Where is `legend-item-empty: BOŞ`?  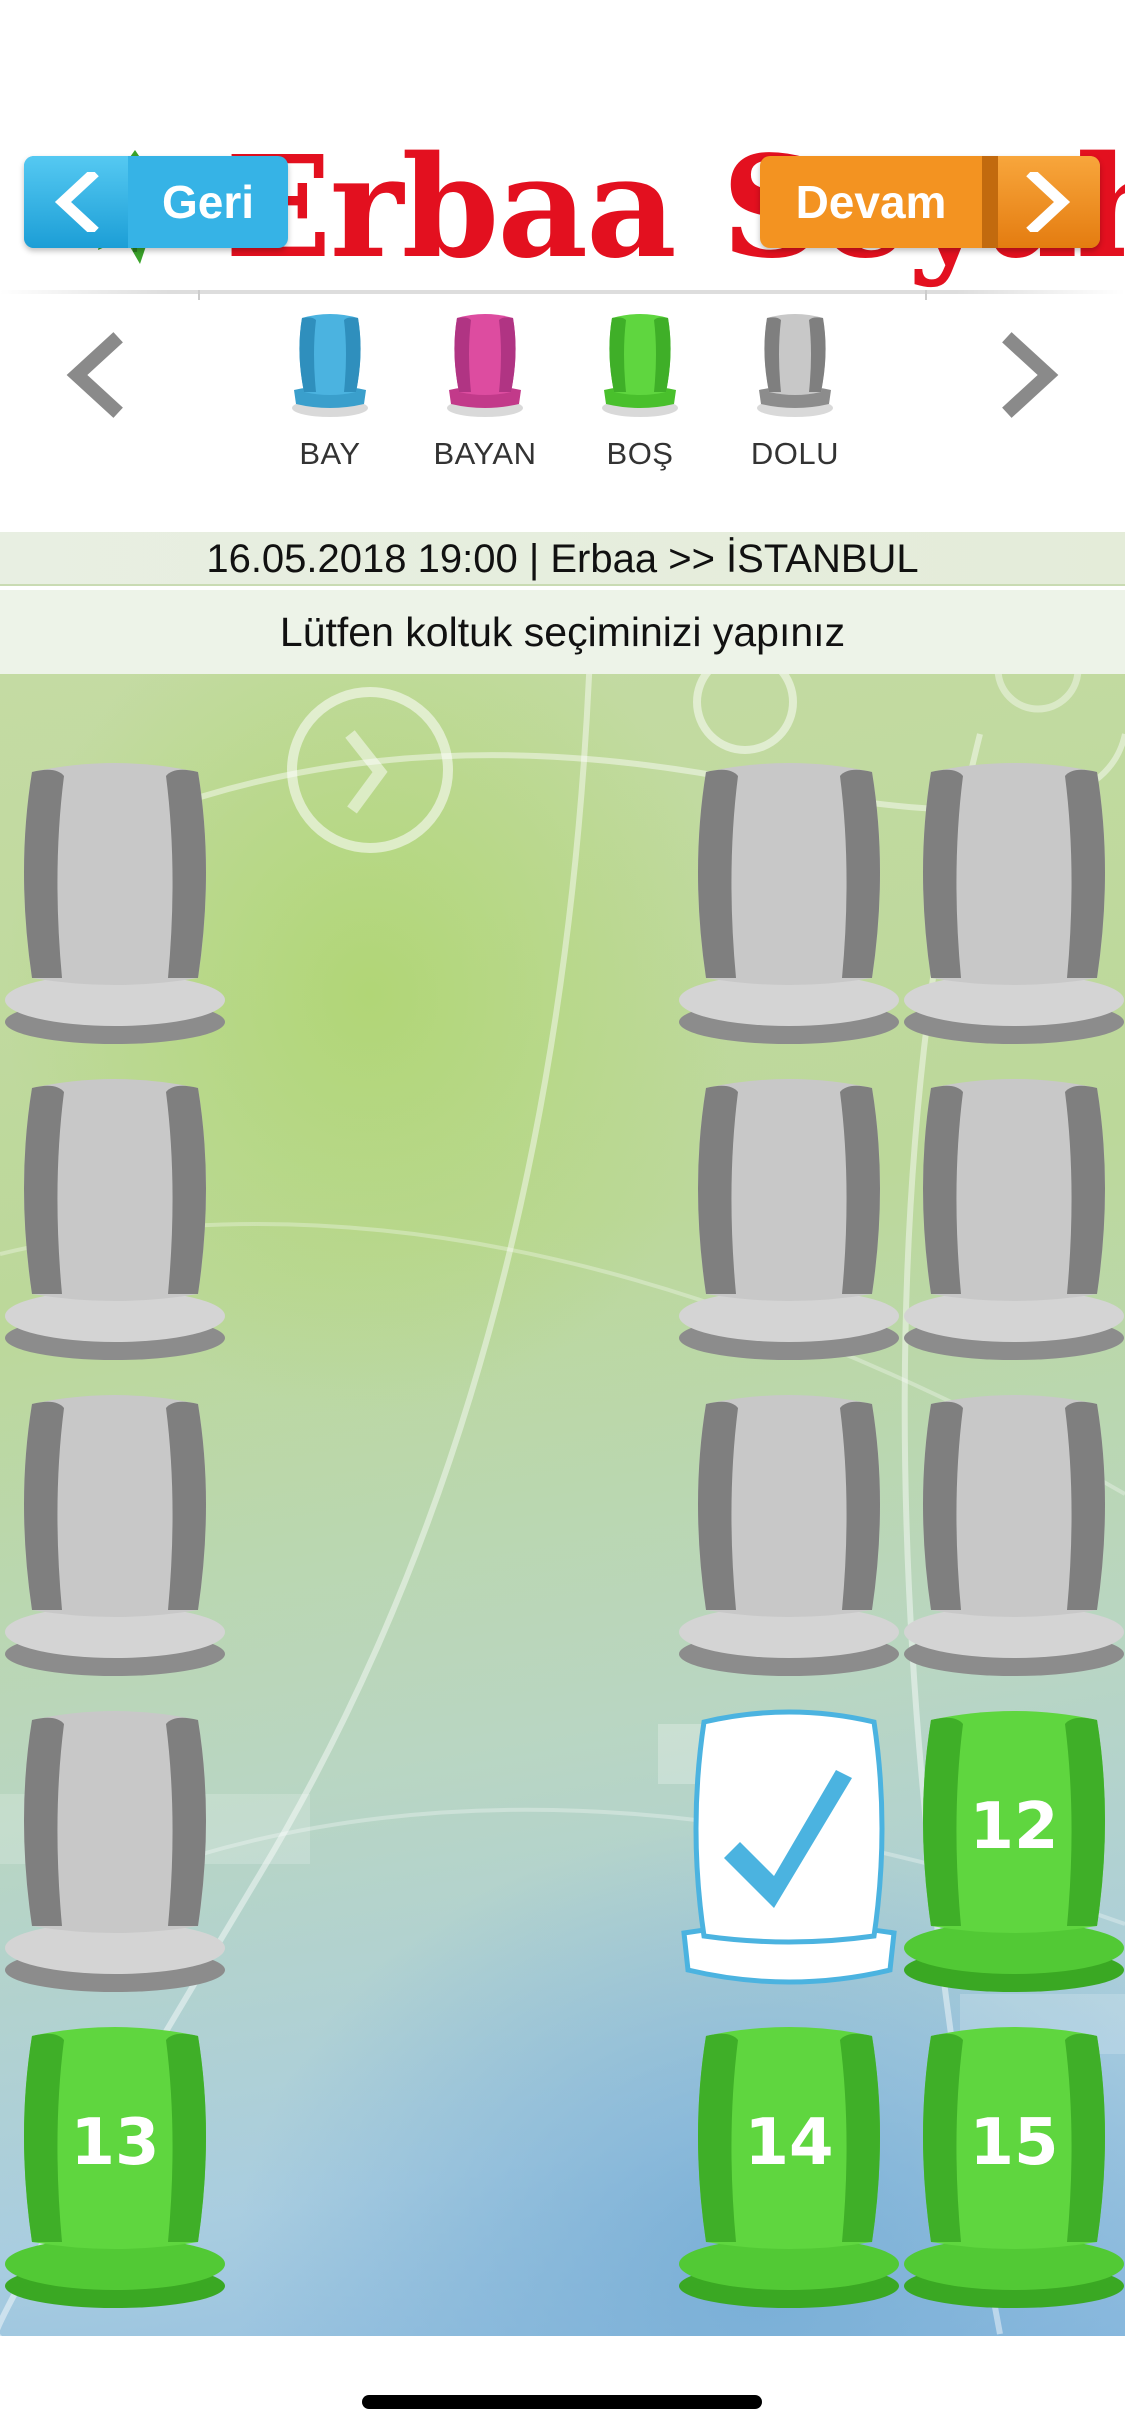 legend-item-empty: BOŞ is located at coordinates (640, 390).